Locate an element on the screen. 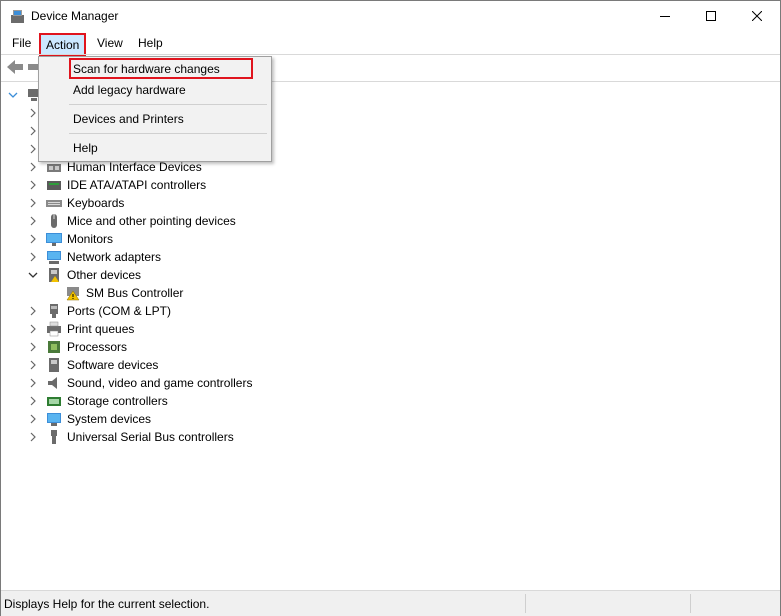  maximize-icon is located at coordinates (711, 16).